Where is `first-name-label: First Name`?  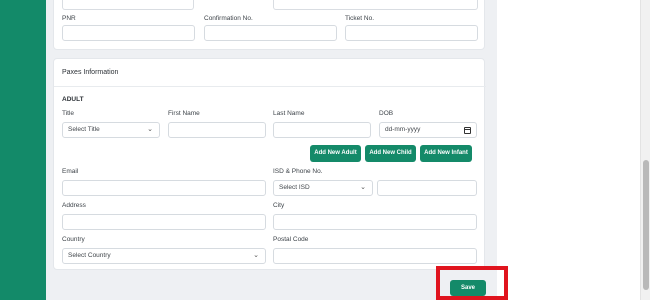 first-name-label: First Name is located at coordinates (184, 113).